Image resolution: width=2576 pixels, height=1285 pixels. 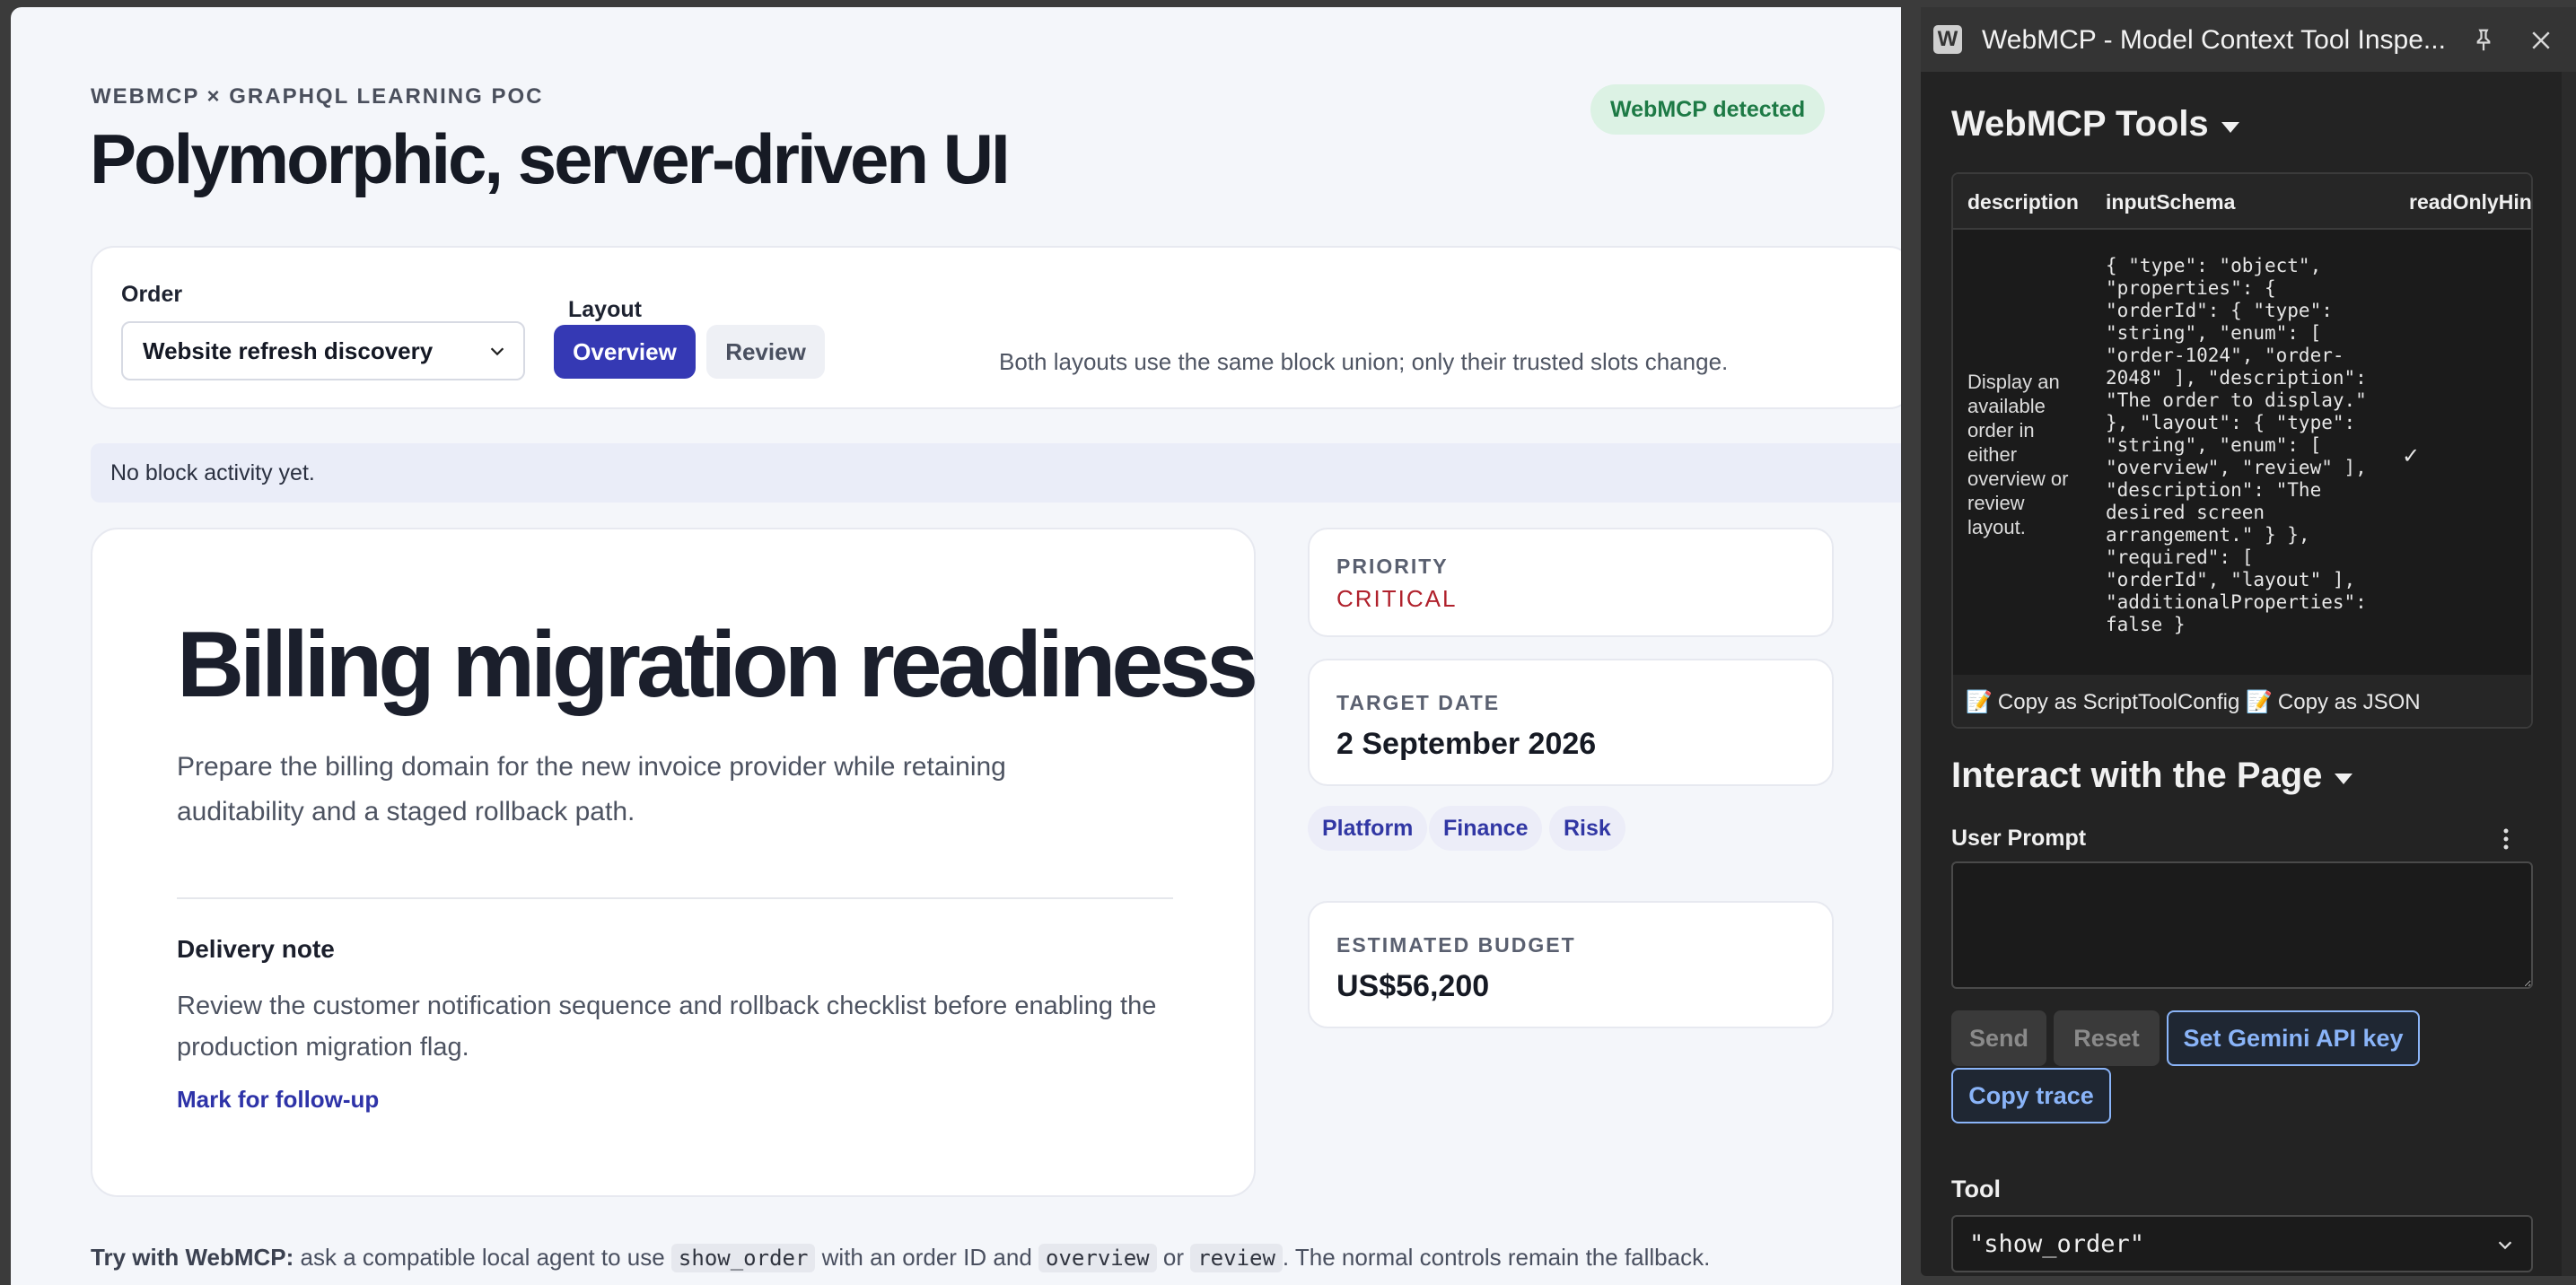 I want to click on order-select-value: Website refresh discovery, so click(x=288, y=350).